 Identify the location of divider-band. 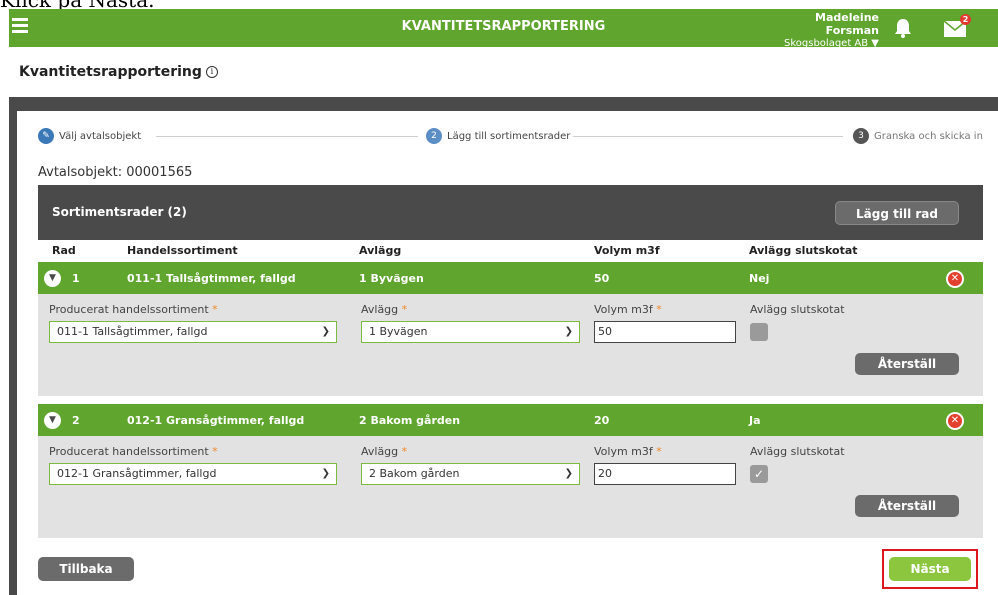
(503, 104).